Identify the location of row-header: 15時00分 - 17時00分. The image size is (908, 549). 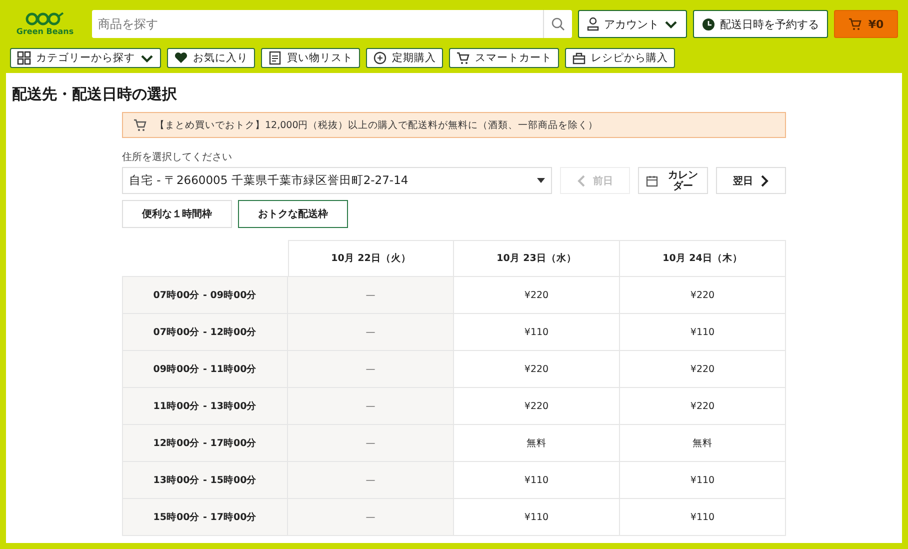
(205, 517).